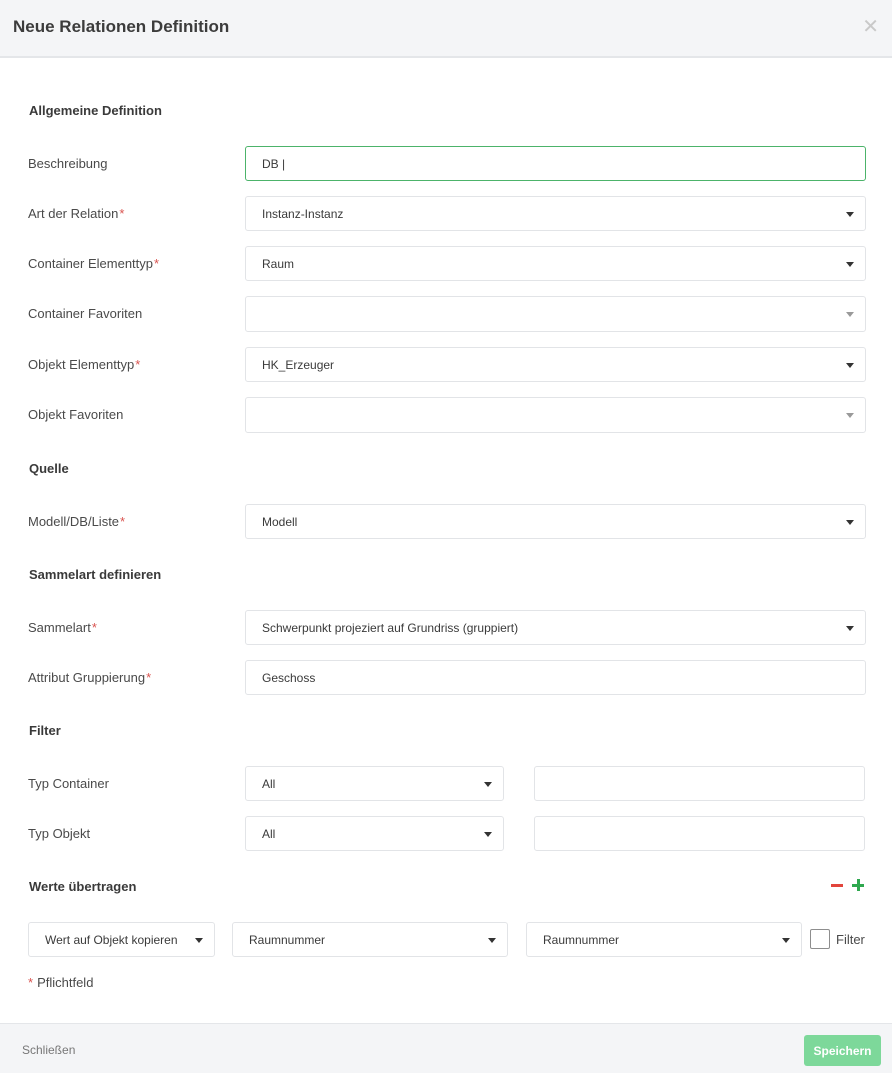 The height and width of the screenshot is (1073, 892). What do you see at coordinates (84, 364) in the screenshot?
I see `object-type-label: Objekt Elementtyp*` at bounding box center [84, 364].